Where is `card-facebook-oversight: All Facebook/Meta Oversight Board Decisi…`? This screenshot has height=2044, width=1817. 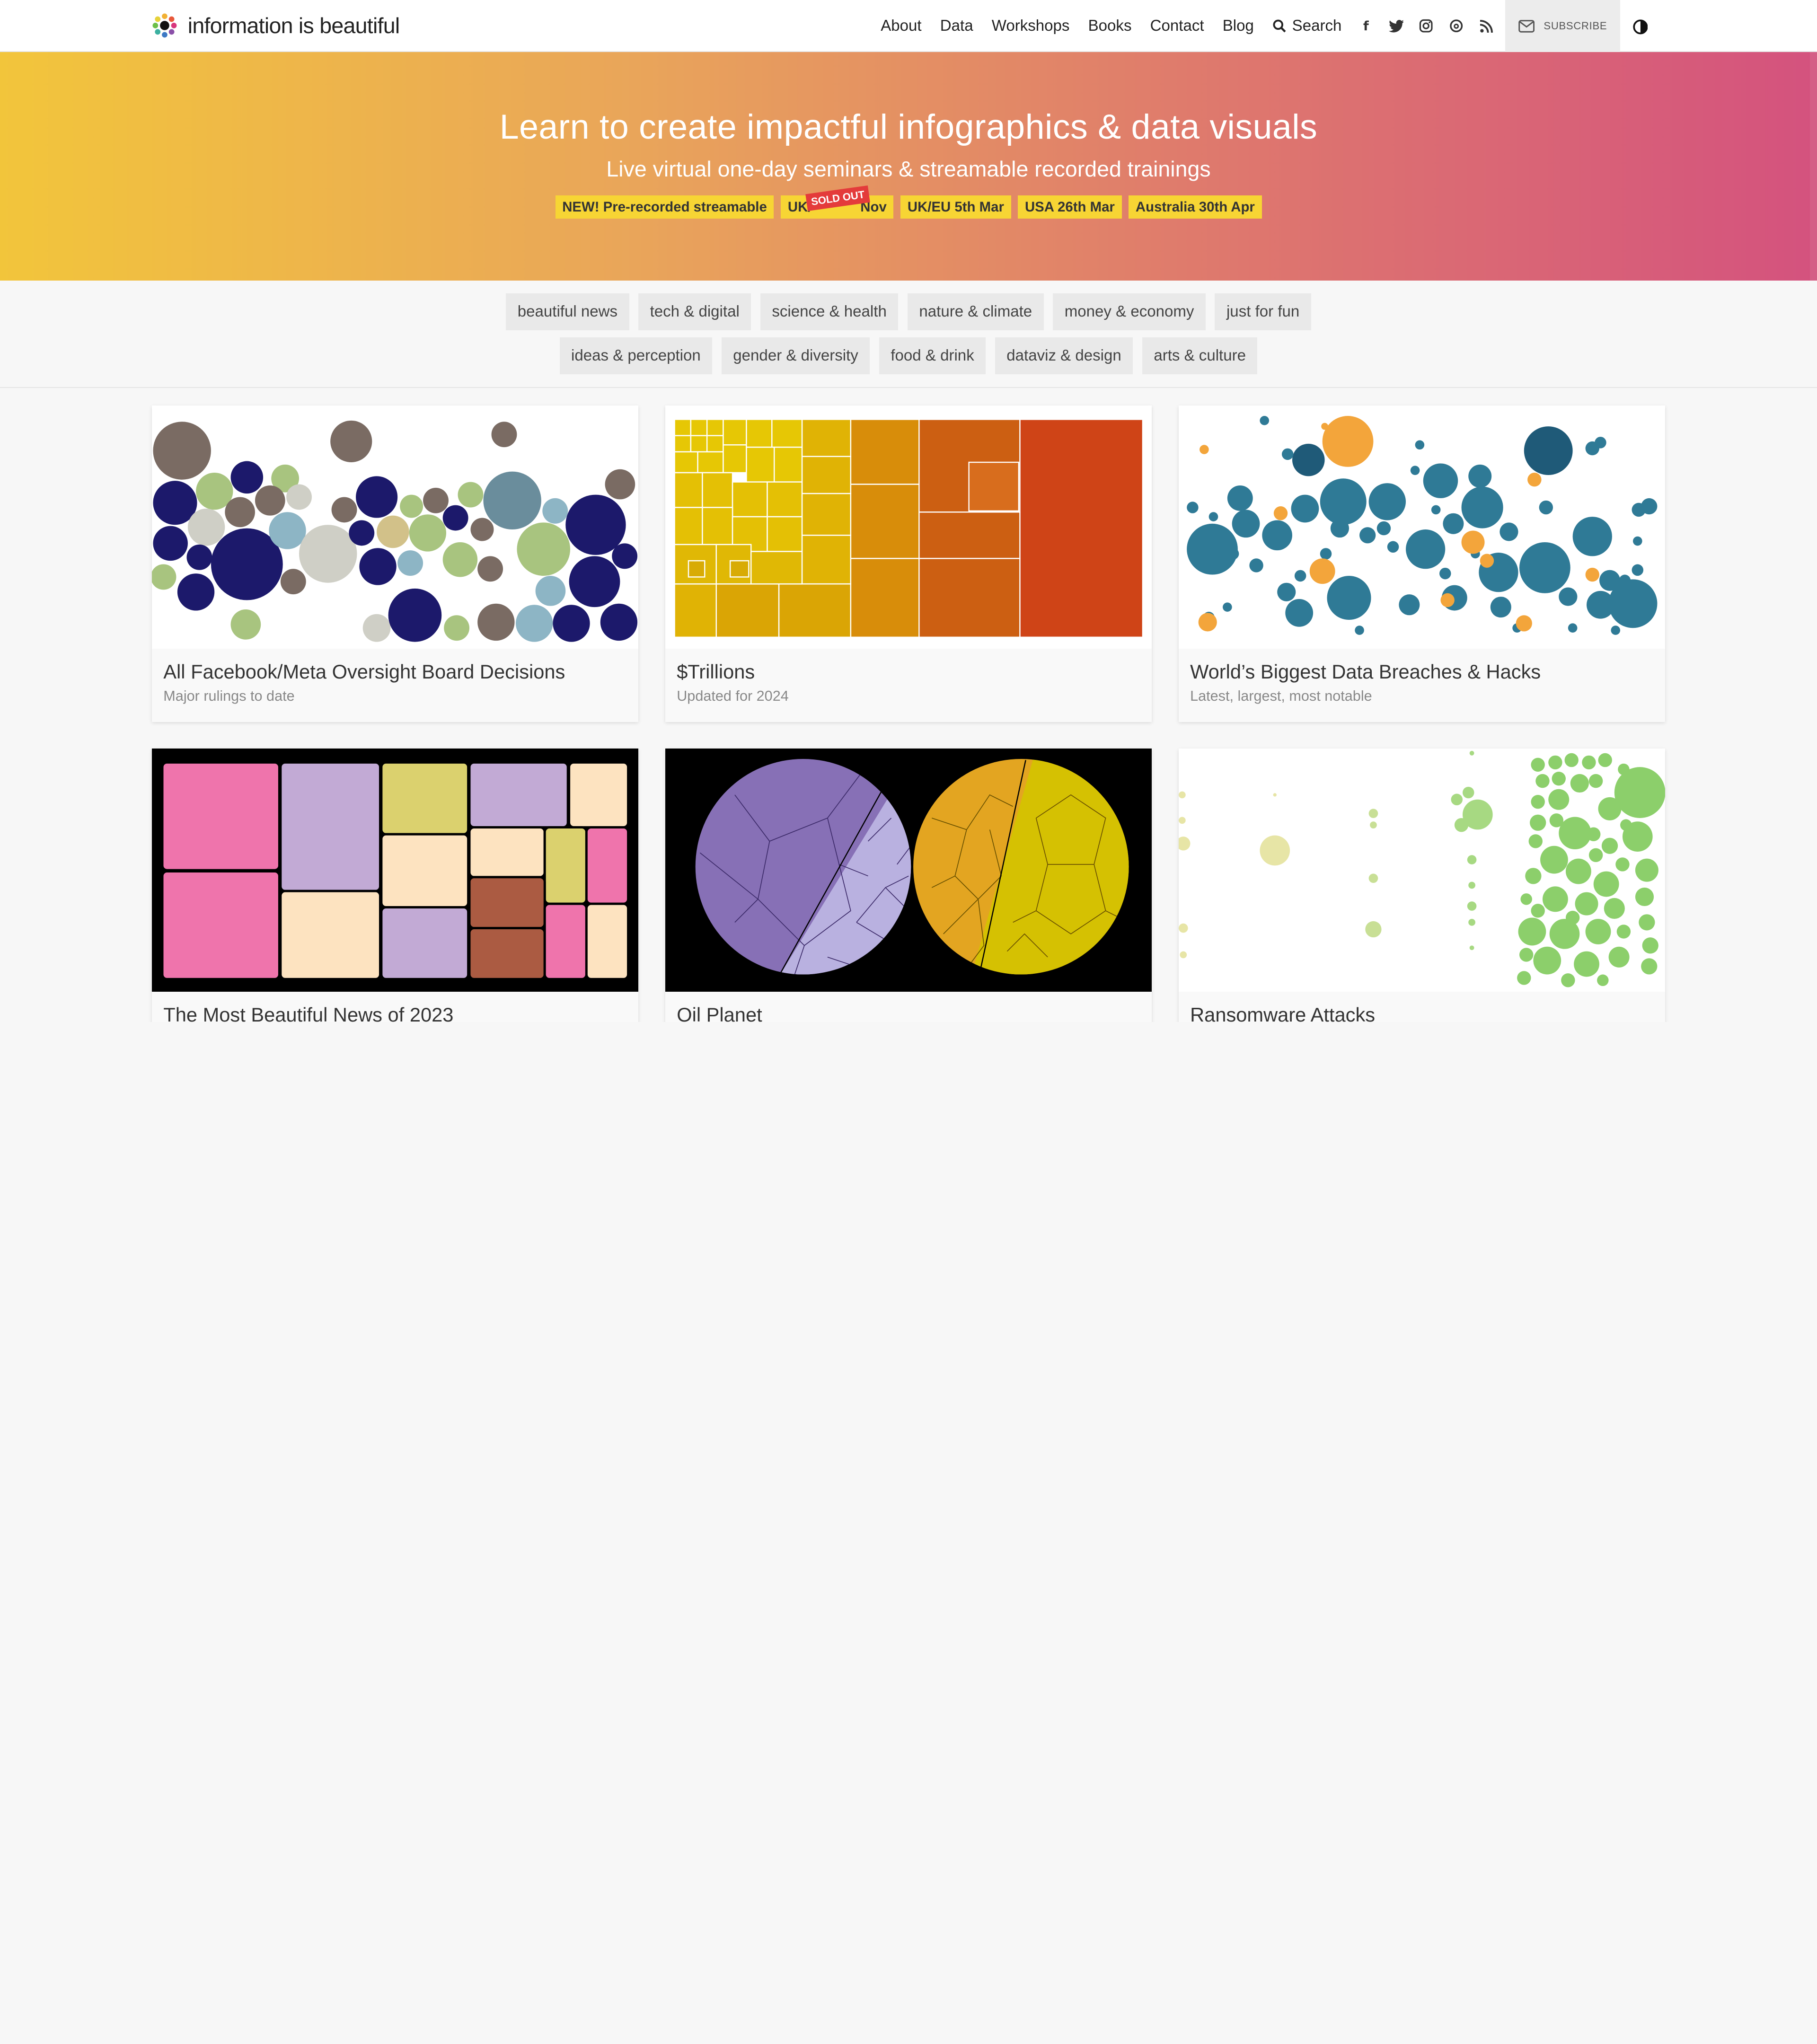 card-facebook-oversight: All Facebook/Meta Oversight Board Decisi… is located at coordinates (395, 563).